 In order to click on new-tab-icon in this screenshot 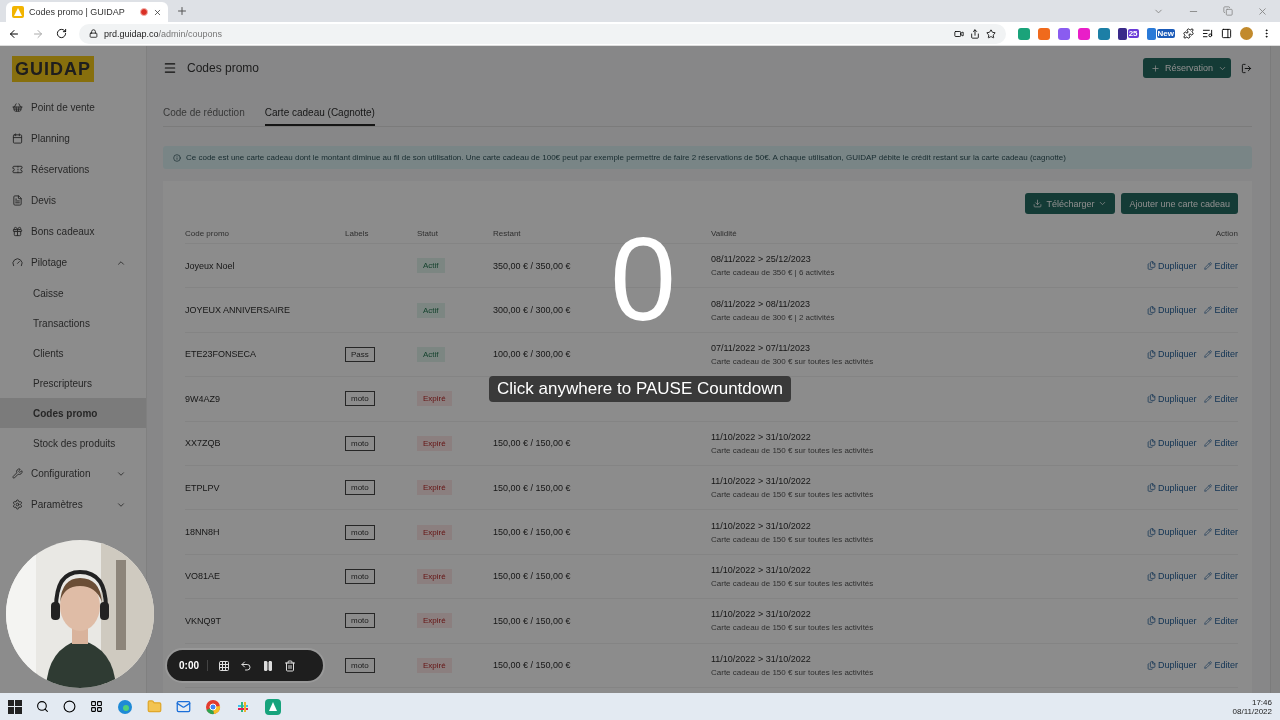, I will do `click(182, 11)`.